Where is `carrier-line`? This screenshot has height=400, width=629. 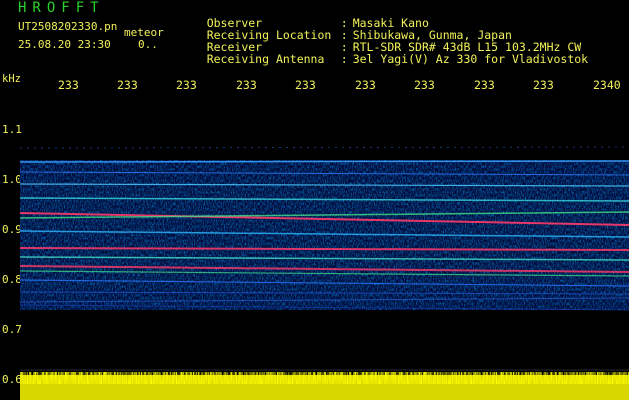 carrier-line is located at coordinates (324, 161).